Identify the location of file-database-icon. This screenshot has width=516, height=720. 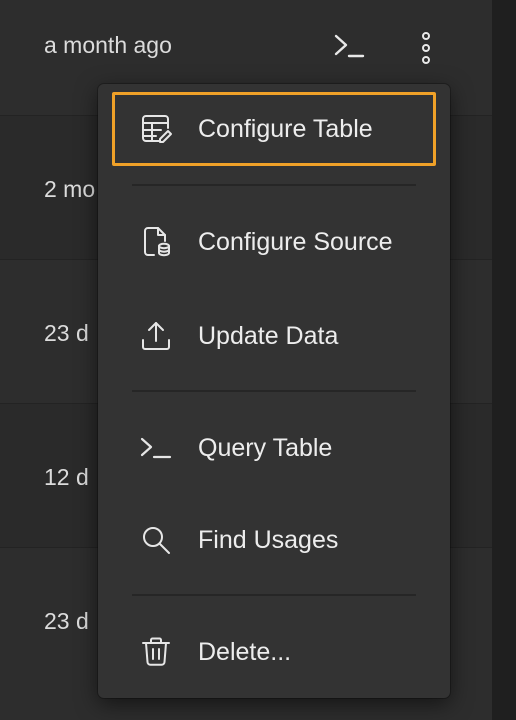
(156, 242).